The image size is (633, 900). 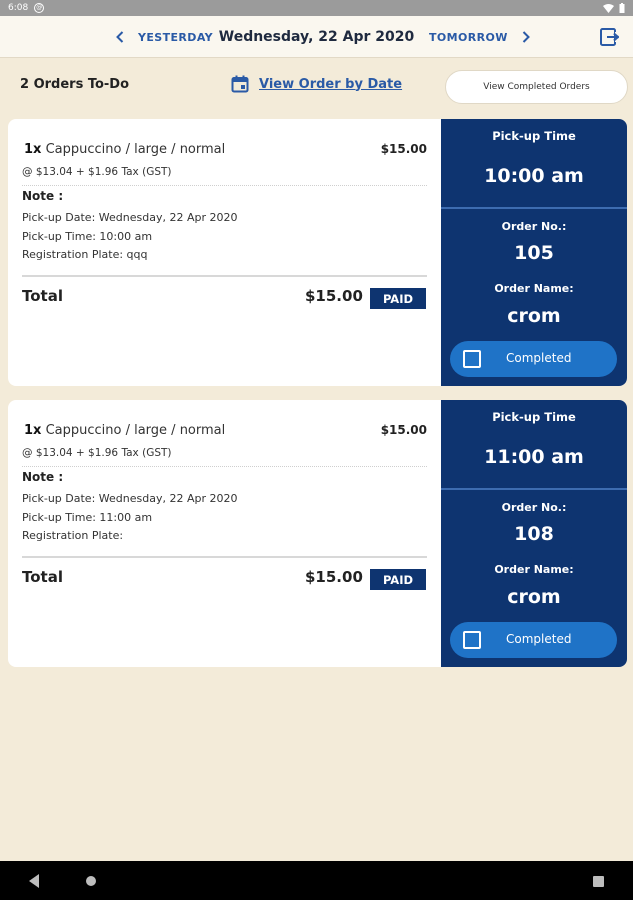 What do you see at coordinates (316, 8) in the screenshot?
I see `status-bar: 6:08 @` at bounding box center [316, 8].